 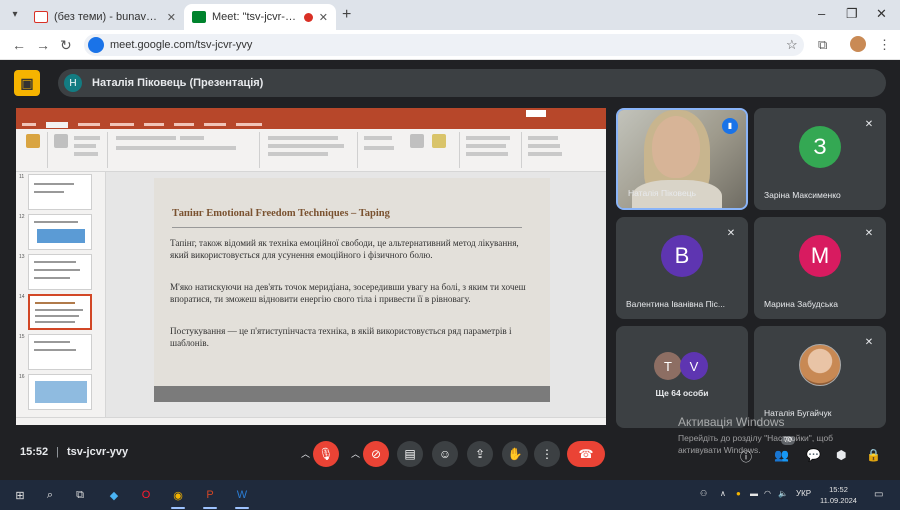 I want to click on windows-start-icon: ⊞, so click(x=20, y=495).